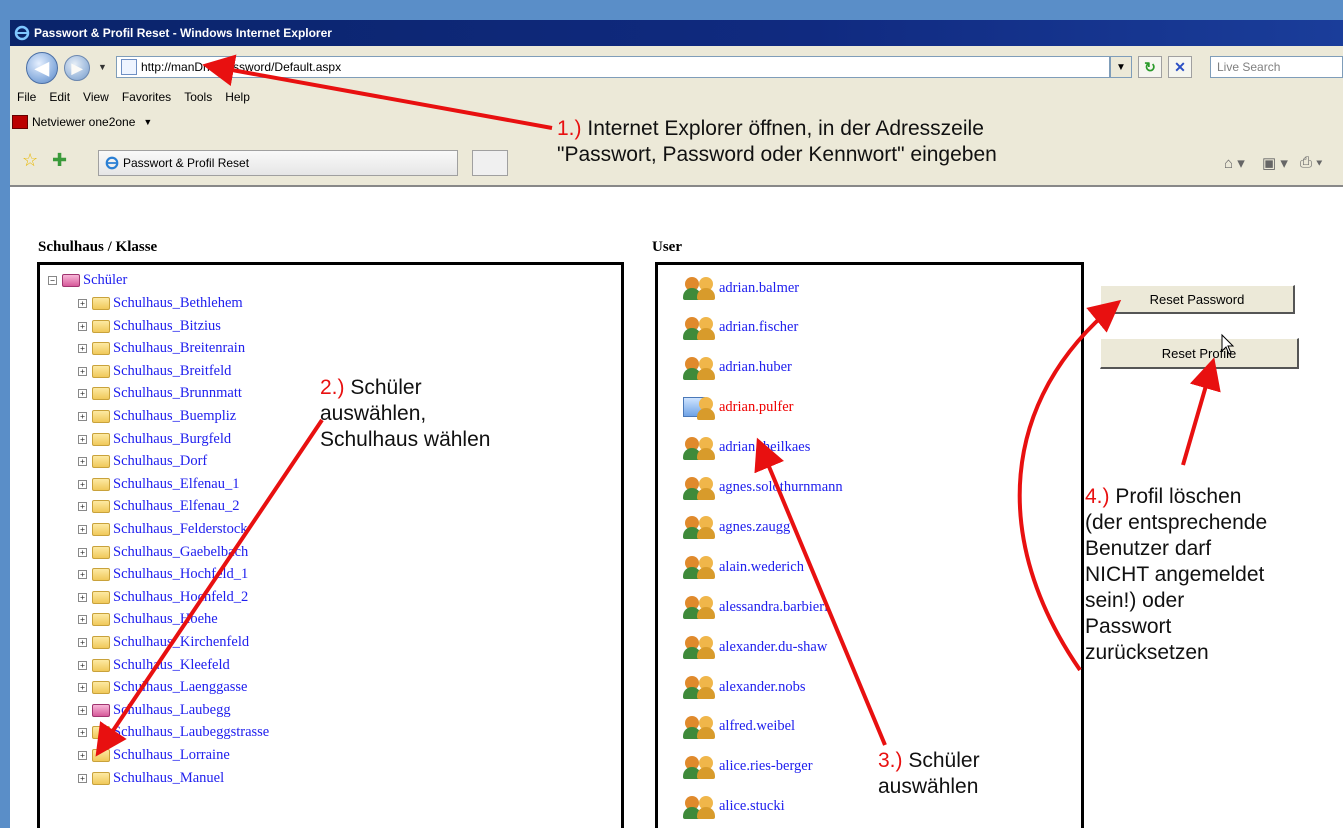 The image size is (1343, 828). What do you see at coordinates (755, 367) in the screenshot?
I see `user-name: adrian.huber` at bounding box center [755, 367].